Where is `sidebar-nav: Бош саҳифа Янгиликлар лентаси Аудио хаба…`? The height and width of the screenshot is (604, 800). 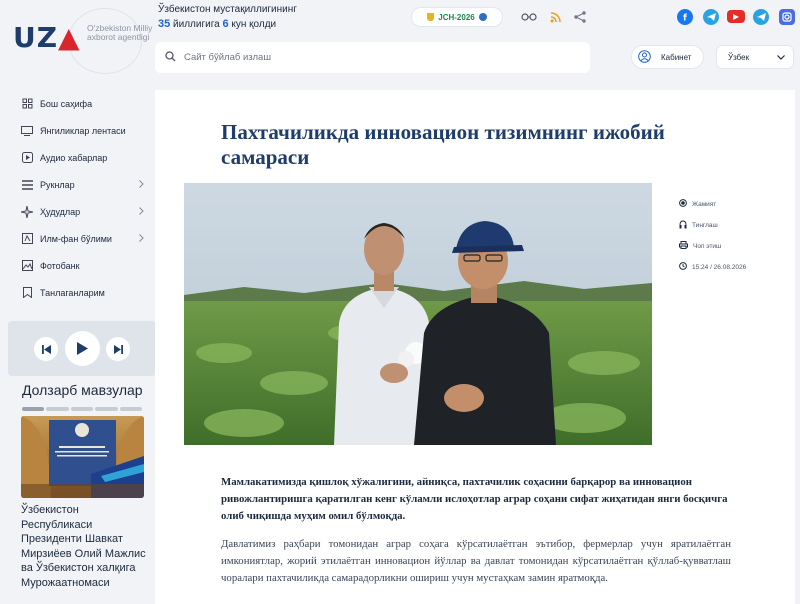
sidebar-nav: Бош саҳифа Янгиликлар лентаси Аудио хаба… is located at coordinates (76, 198).